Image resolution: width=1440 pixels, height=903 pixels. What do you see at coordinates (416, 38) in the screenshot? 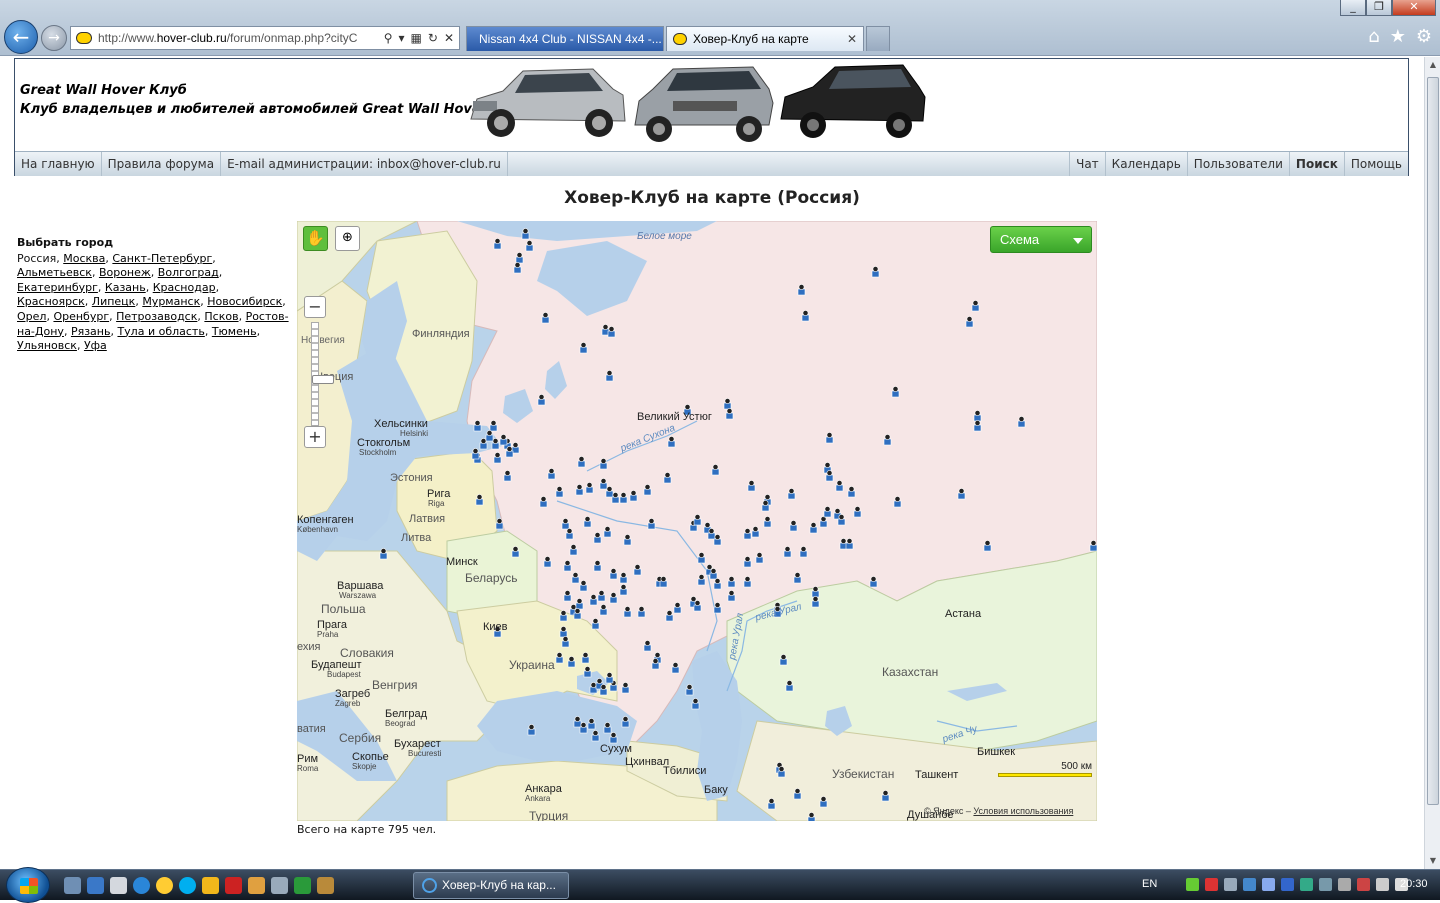
I see `compat-view-icon: ▦` at bounding box center [416, 38].